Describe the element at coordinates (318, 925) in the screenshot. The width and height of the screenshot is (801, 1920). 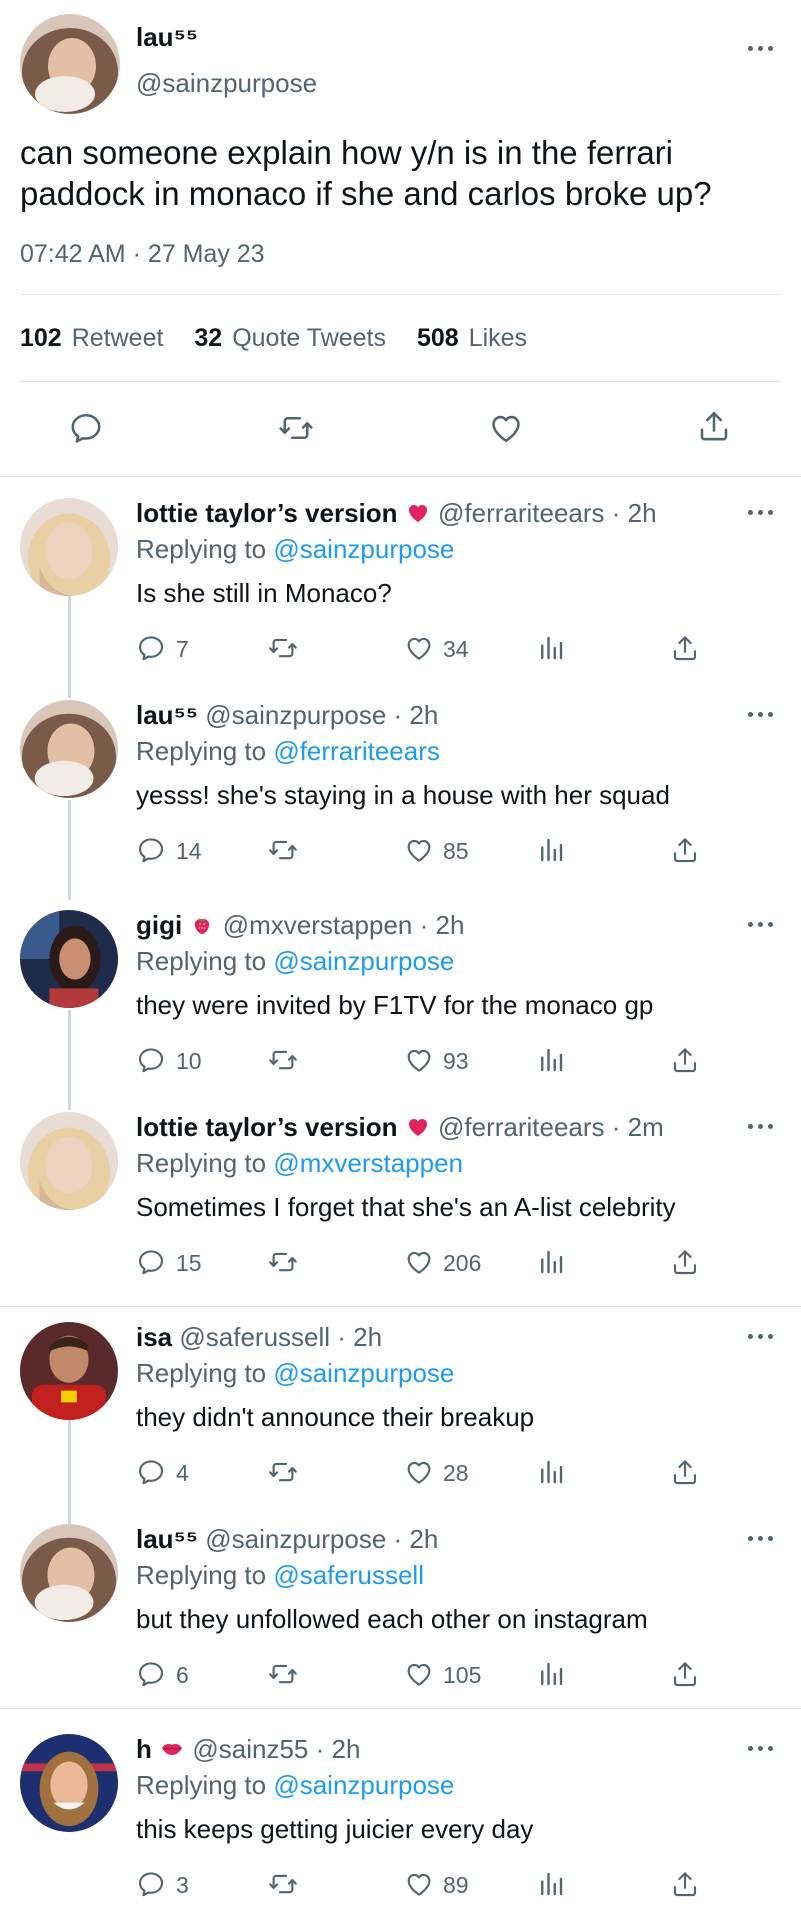
I see `author-handle: @mxverstappen` at that location.